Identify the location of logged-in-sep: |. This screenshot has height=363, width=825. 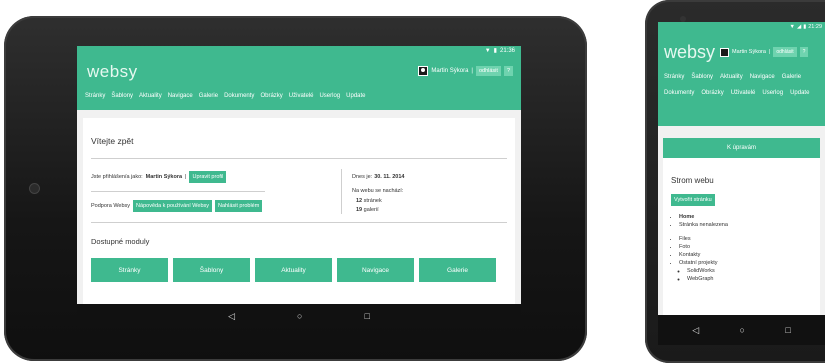
(186, 177).